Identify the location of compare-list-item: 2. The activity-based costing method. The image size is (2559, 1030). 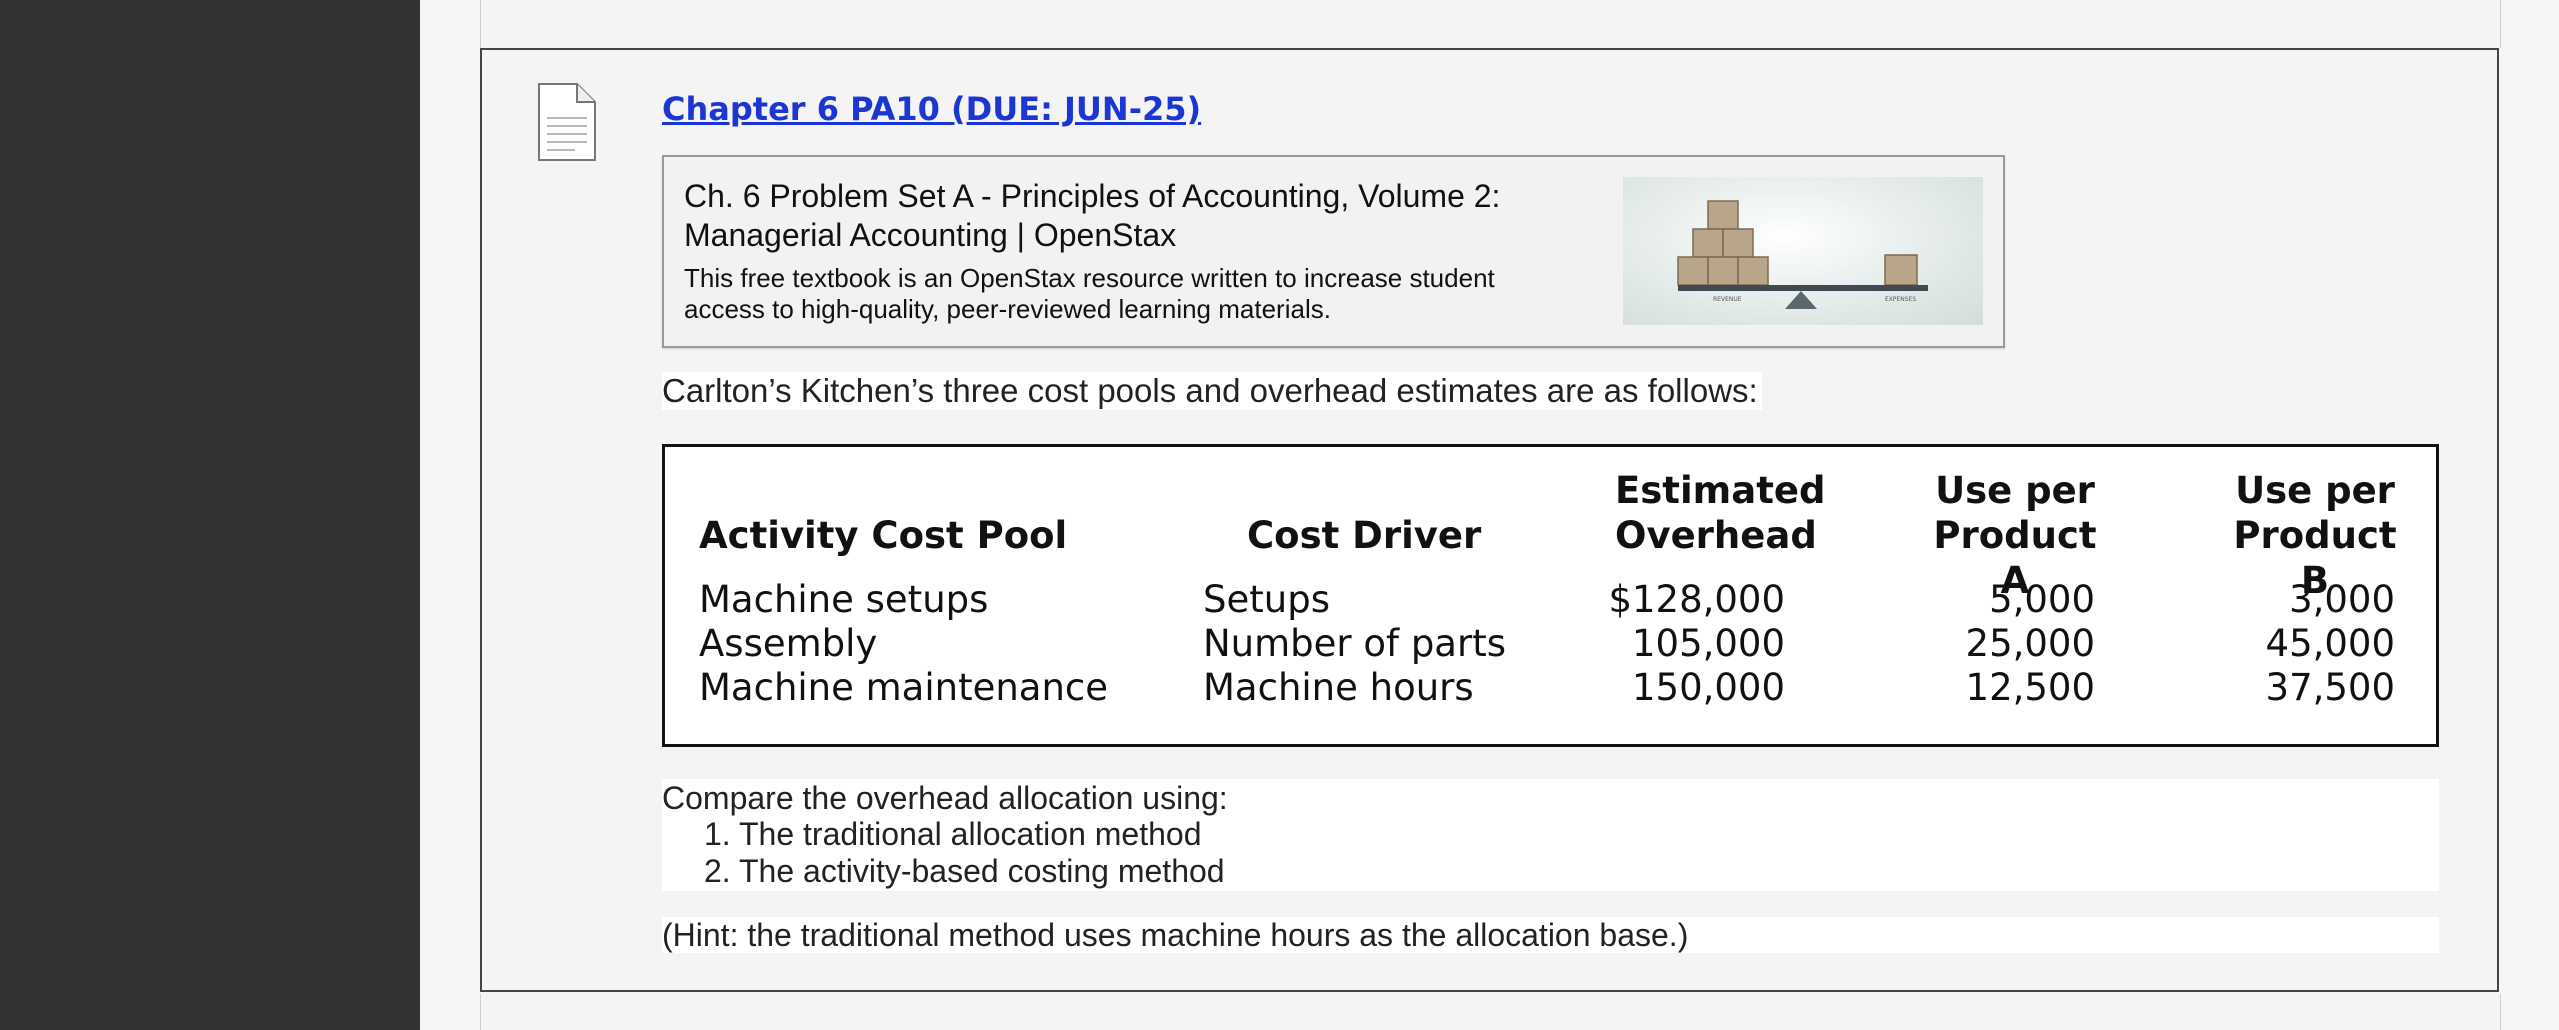
(964, 871).